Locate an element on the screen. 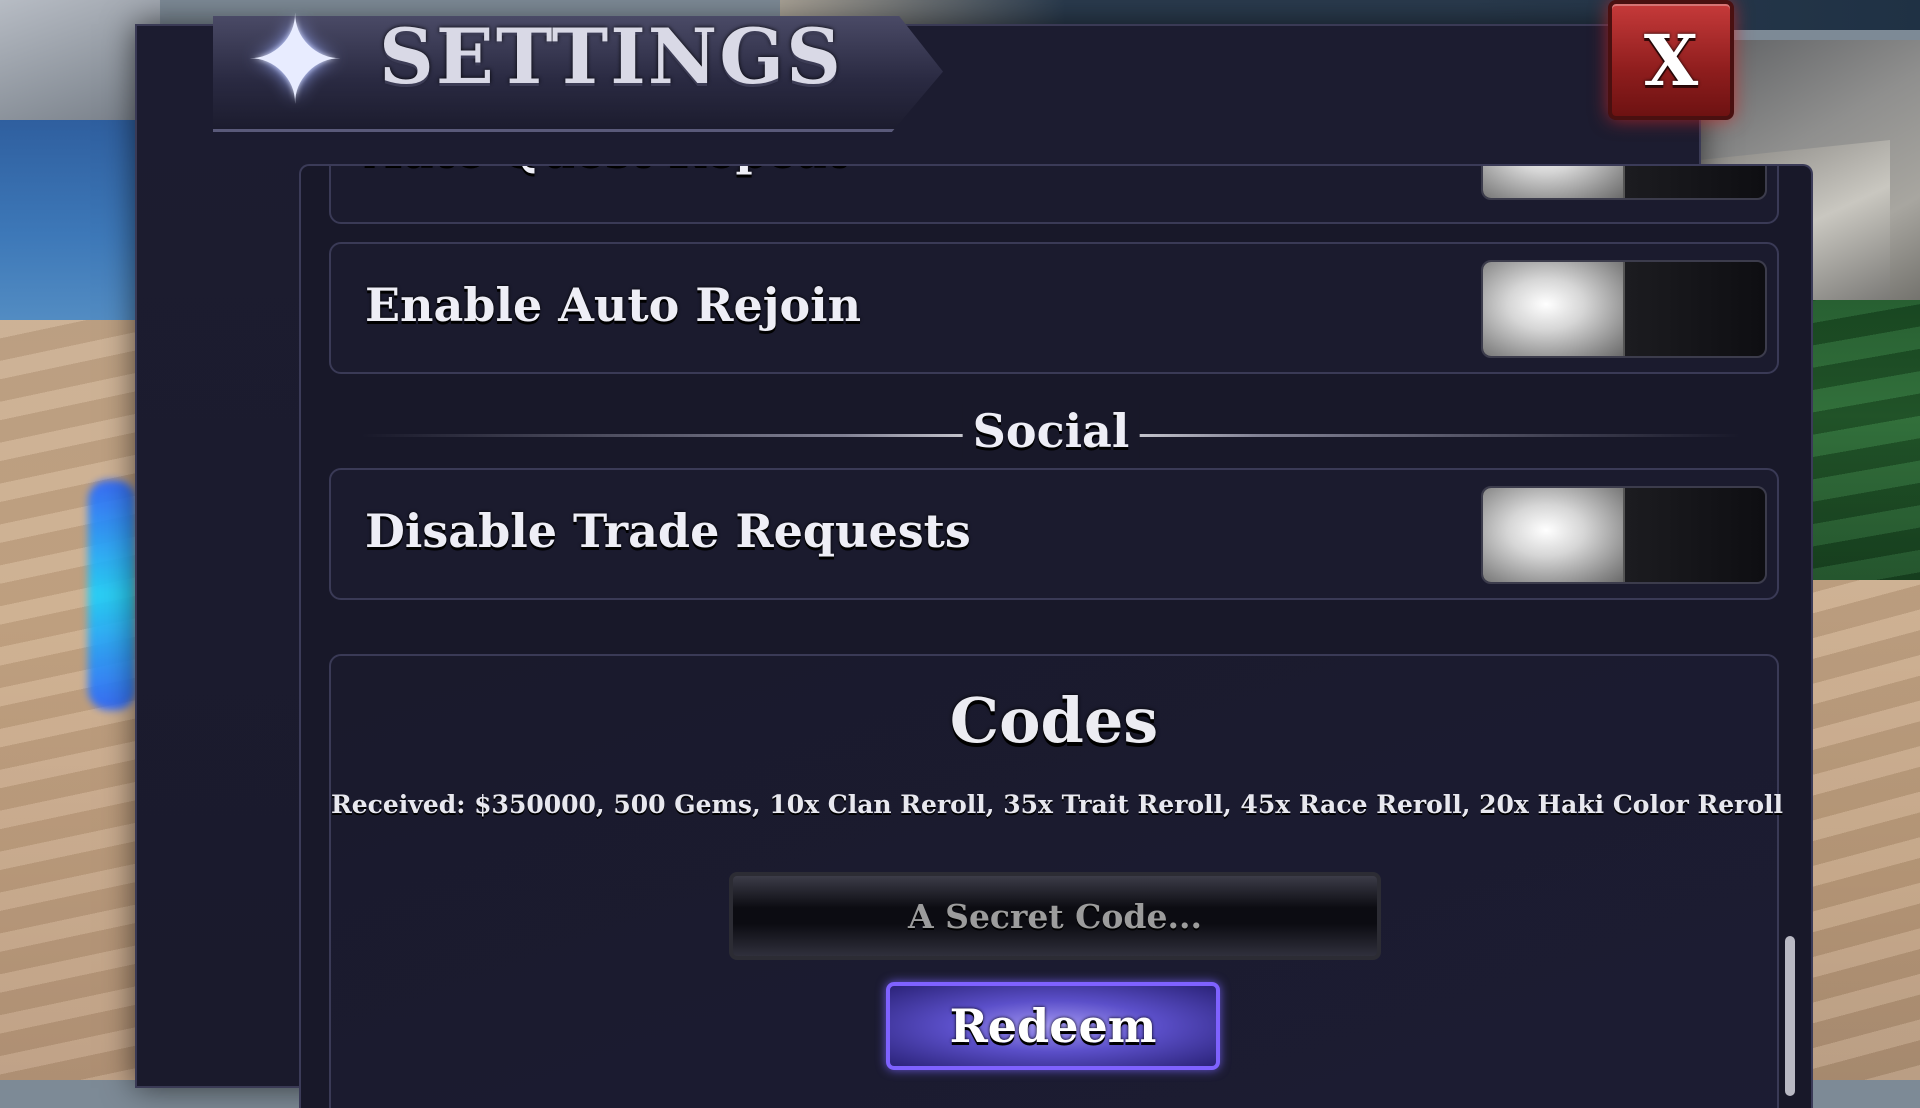 The image size is (1920, 1108). setting-label: Enable Auto Rejoin is located at coordinates (613, 305).